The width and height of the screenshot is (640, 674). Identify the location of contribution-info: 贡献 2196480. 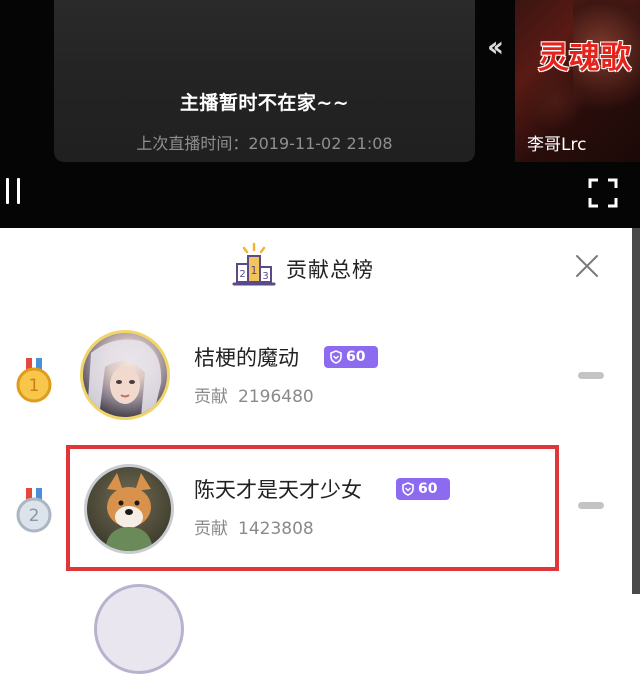
(254, 394).